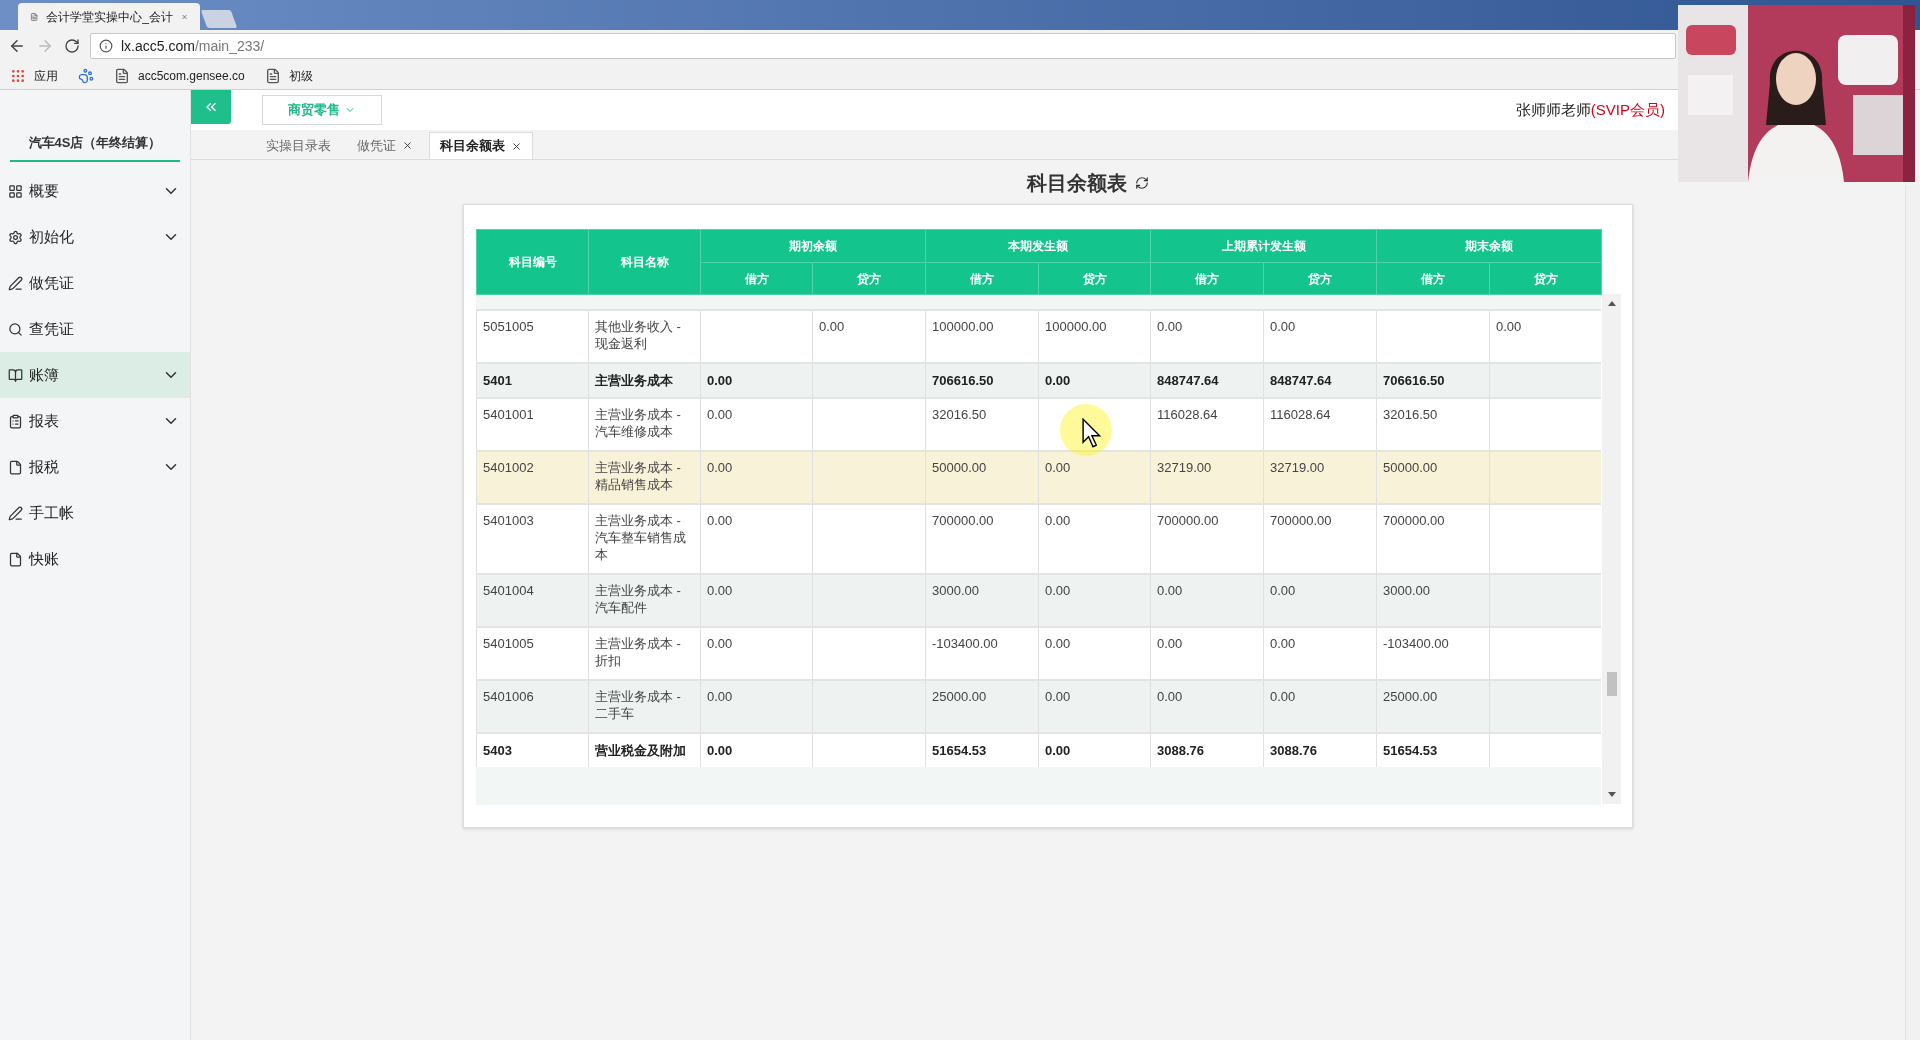 Image resolution: width=1920 pixels, height=1040 pixels. I want to click on table-row: 5401001 主营业务成本 - 汽车维修成本 0.00 32016.50 116028.64 116028.64 32016.50, so click(1038, 424).